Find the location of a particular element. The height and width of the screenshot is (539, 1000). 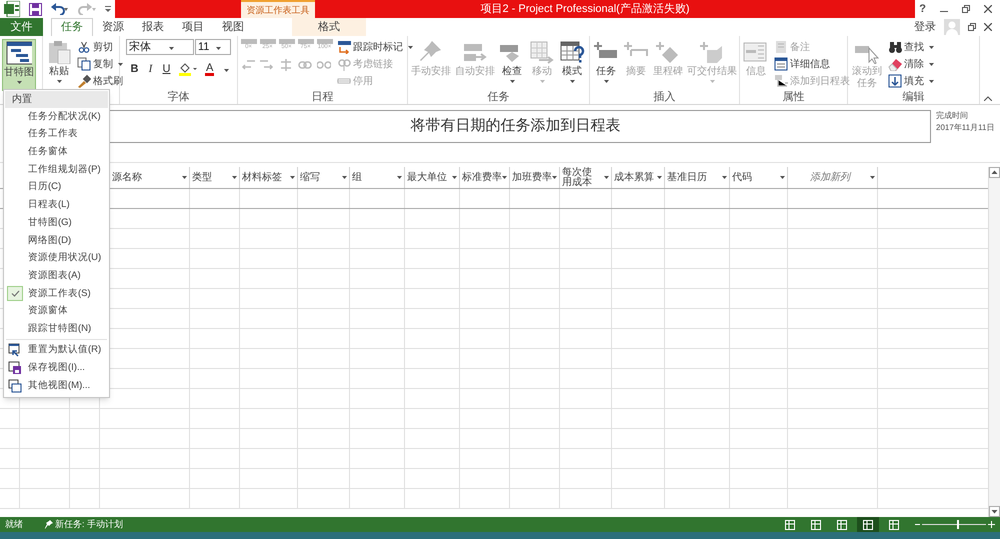

menu-item: 资源工作表(S) is located at coordinates (56, 293).